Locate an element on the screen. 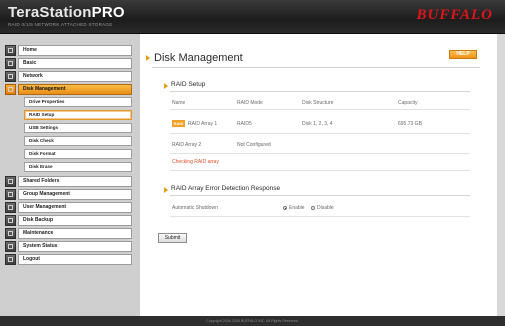  sidebar-item-label: Disk Backup is located at coordinates (75, 220).